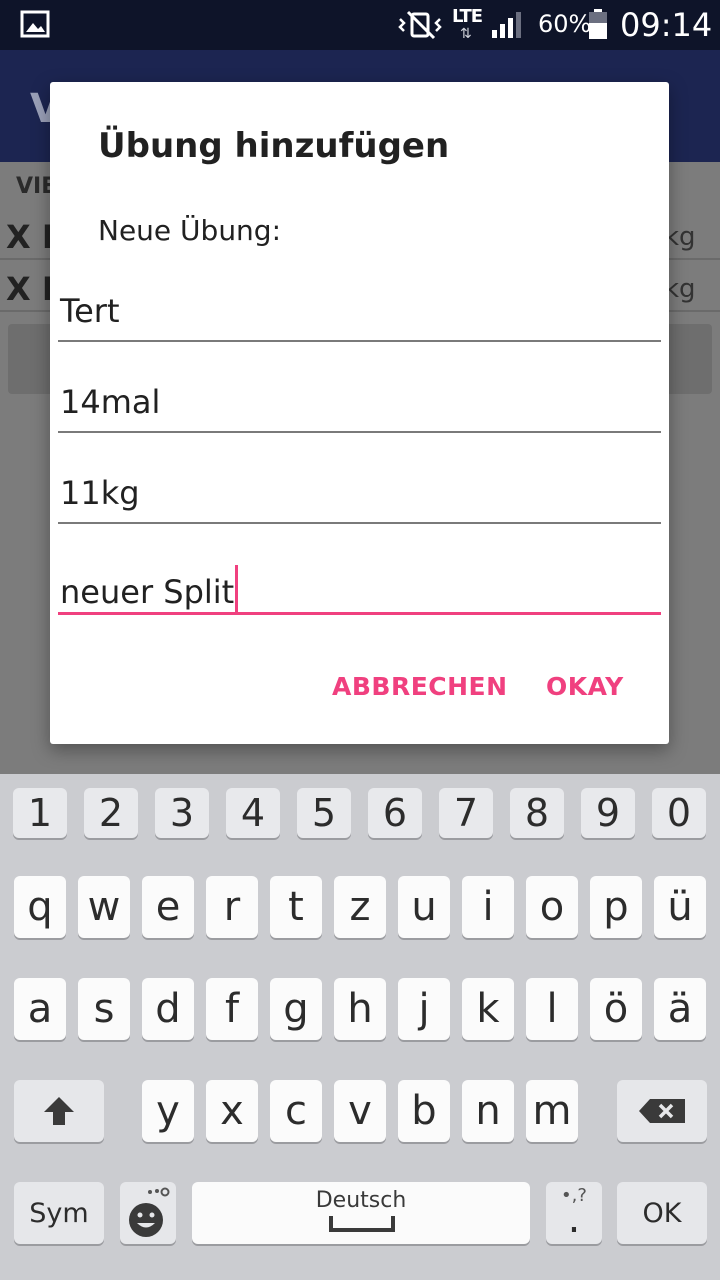  I want to click on split-input: neuer Split, so click(359, 585).